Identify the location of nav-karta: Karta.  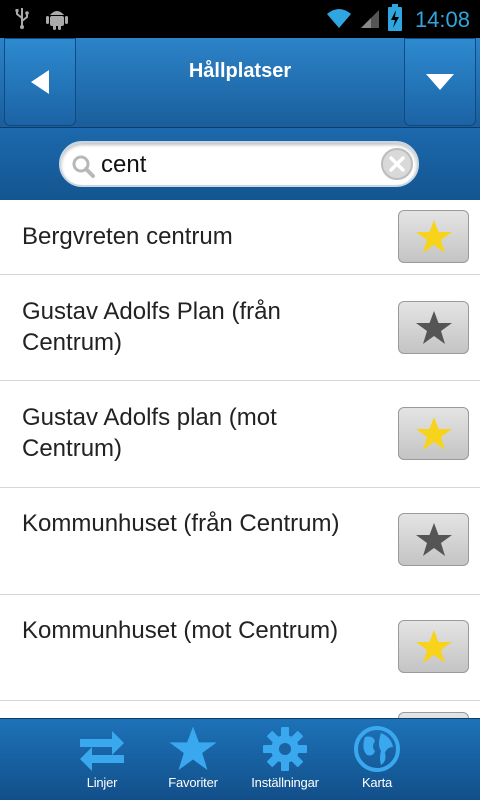
(377, 761).